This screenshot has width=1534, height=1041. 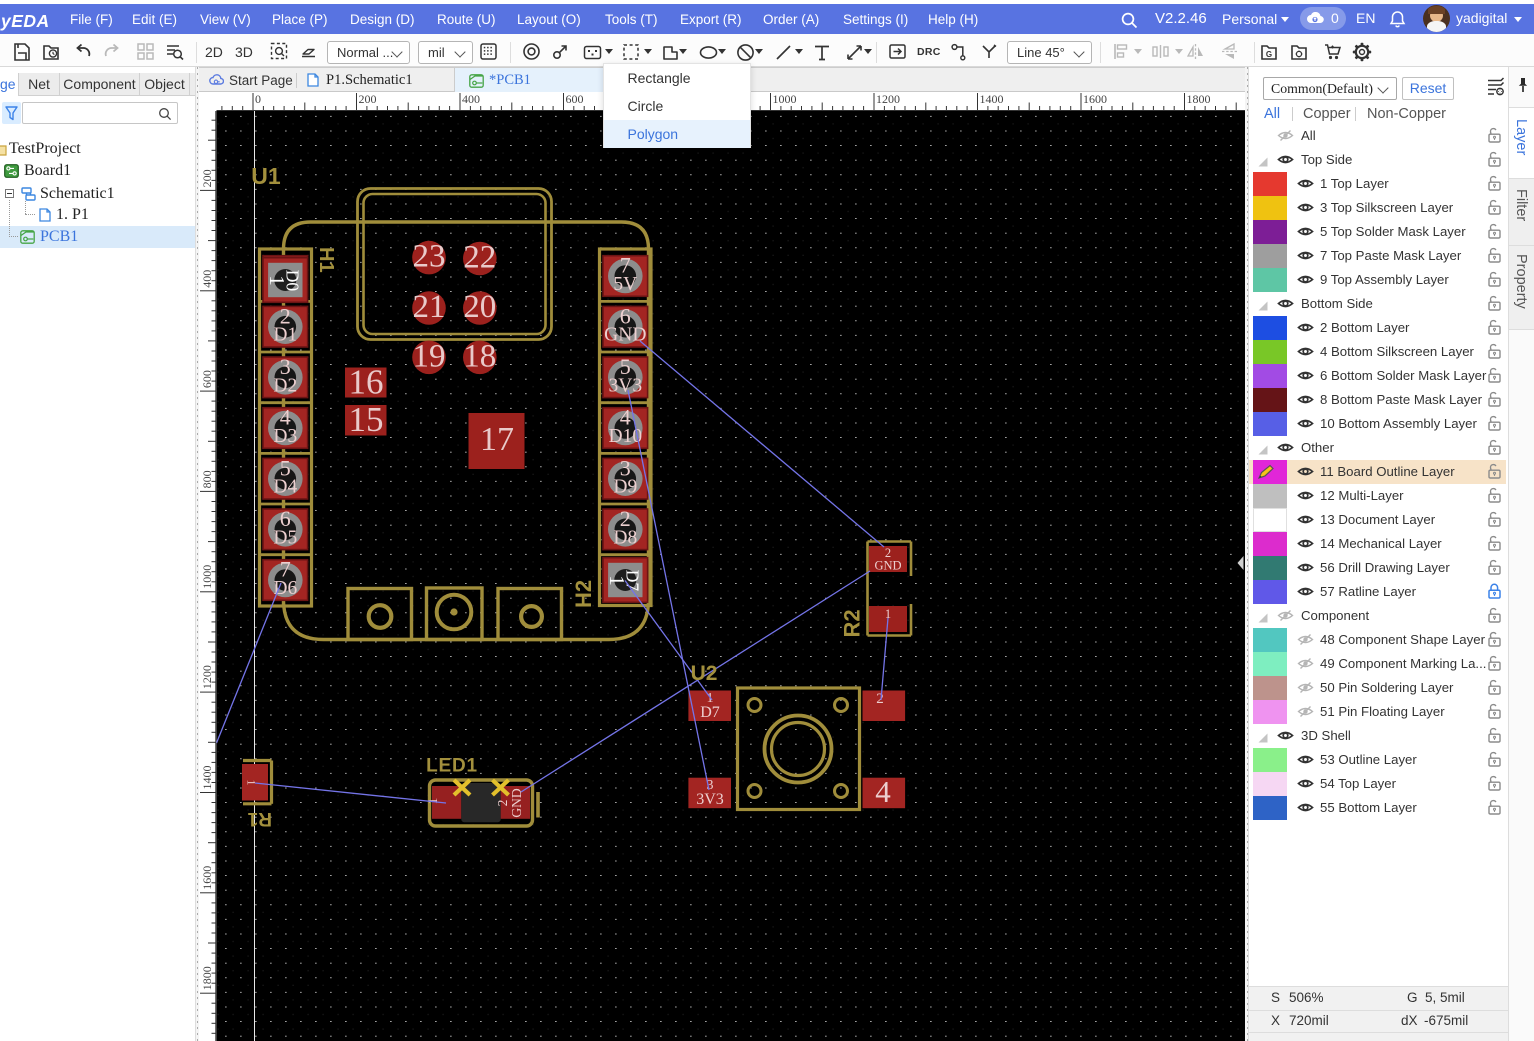 I want to click on svg-text: 20, so click(x=479, y=307).